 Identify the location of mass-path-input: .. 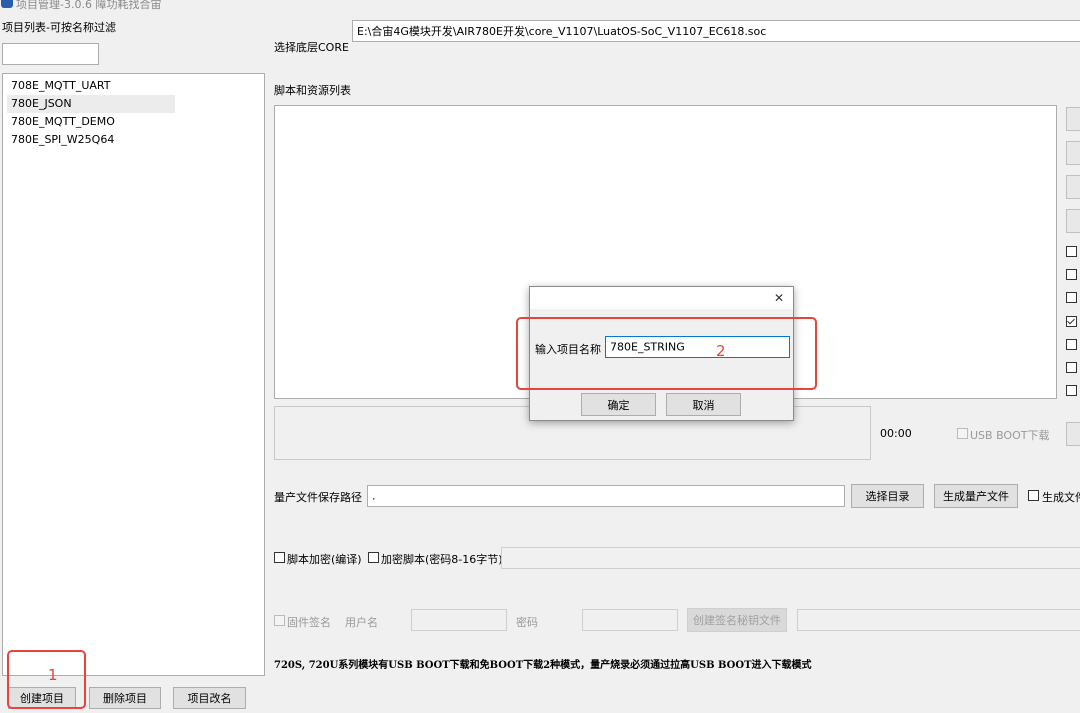
(606, 496).